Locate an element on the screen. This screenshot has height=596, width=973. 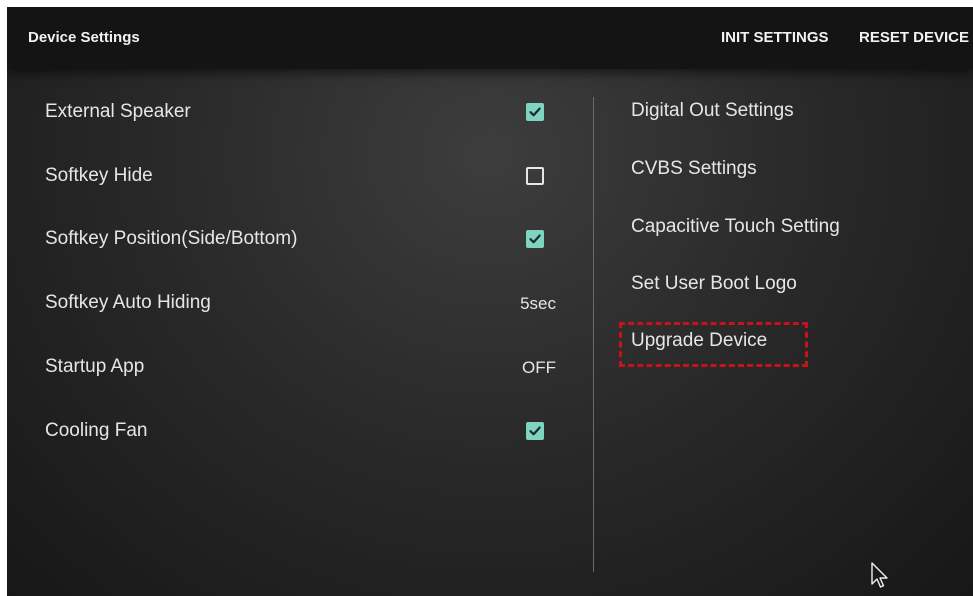
setting-cooling-fan: Cooling Fan is located at coordinates (292, 430).